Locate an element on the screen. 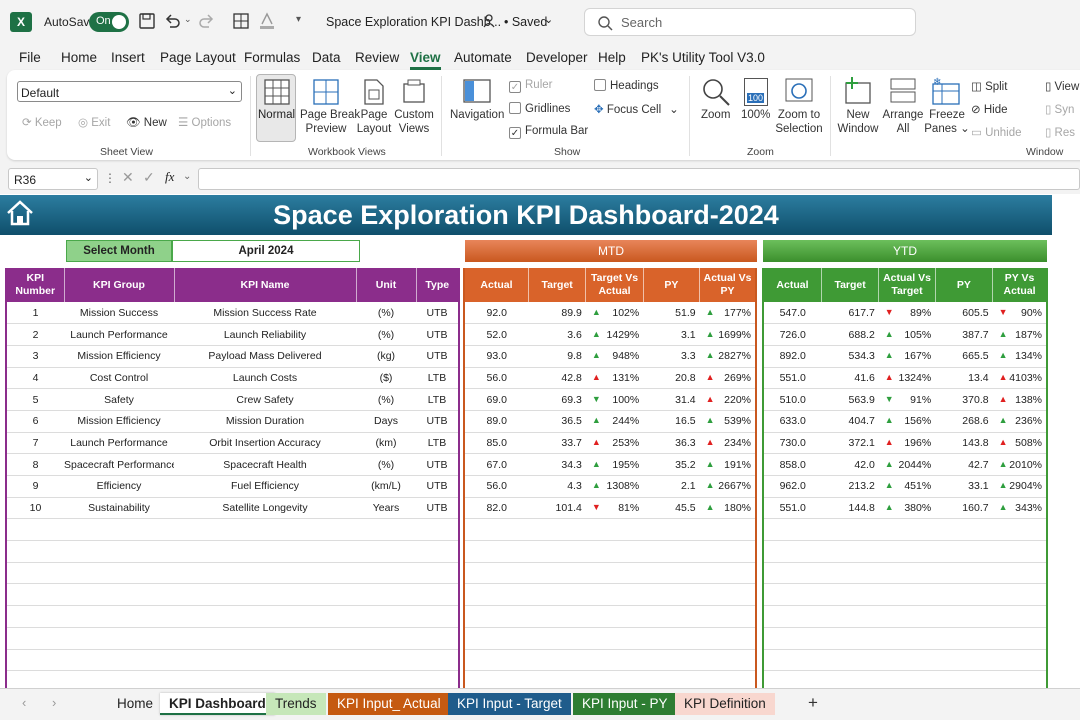 The width and height of the screenshot is (1080, 720). custom-views-button: Custom Views is located at coordinates (414, 122).